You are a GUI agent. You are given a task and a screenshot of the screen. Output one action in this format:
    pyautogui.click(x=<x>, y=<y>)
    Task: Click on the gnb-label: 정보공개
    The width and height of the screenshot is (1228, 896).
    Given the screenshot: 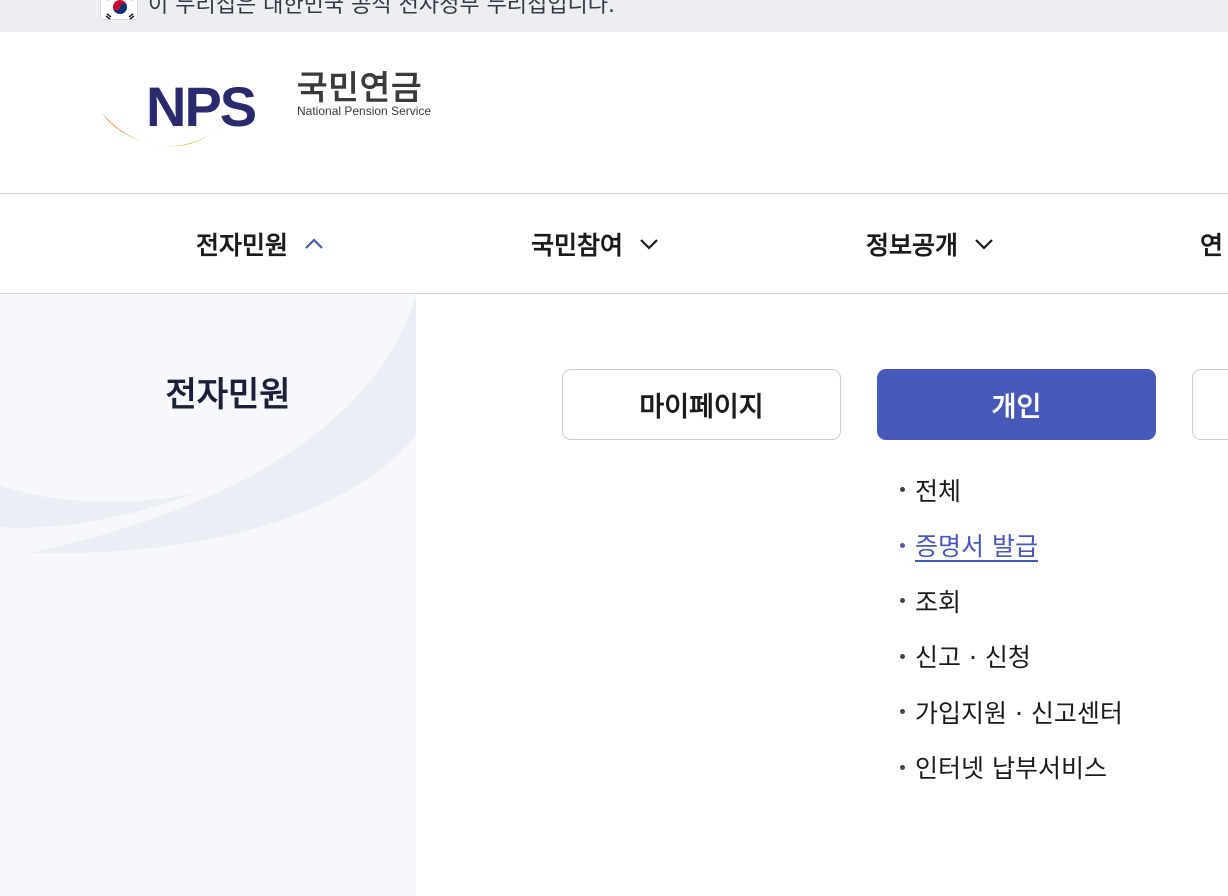 What is the action you would take?
    pyautogui.click(x=912, y=245)
    